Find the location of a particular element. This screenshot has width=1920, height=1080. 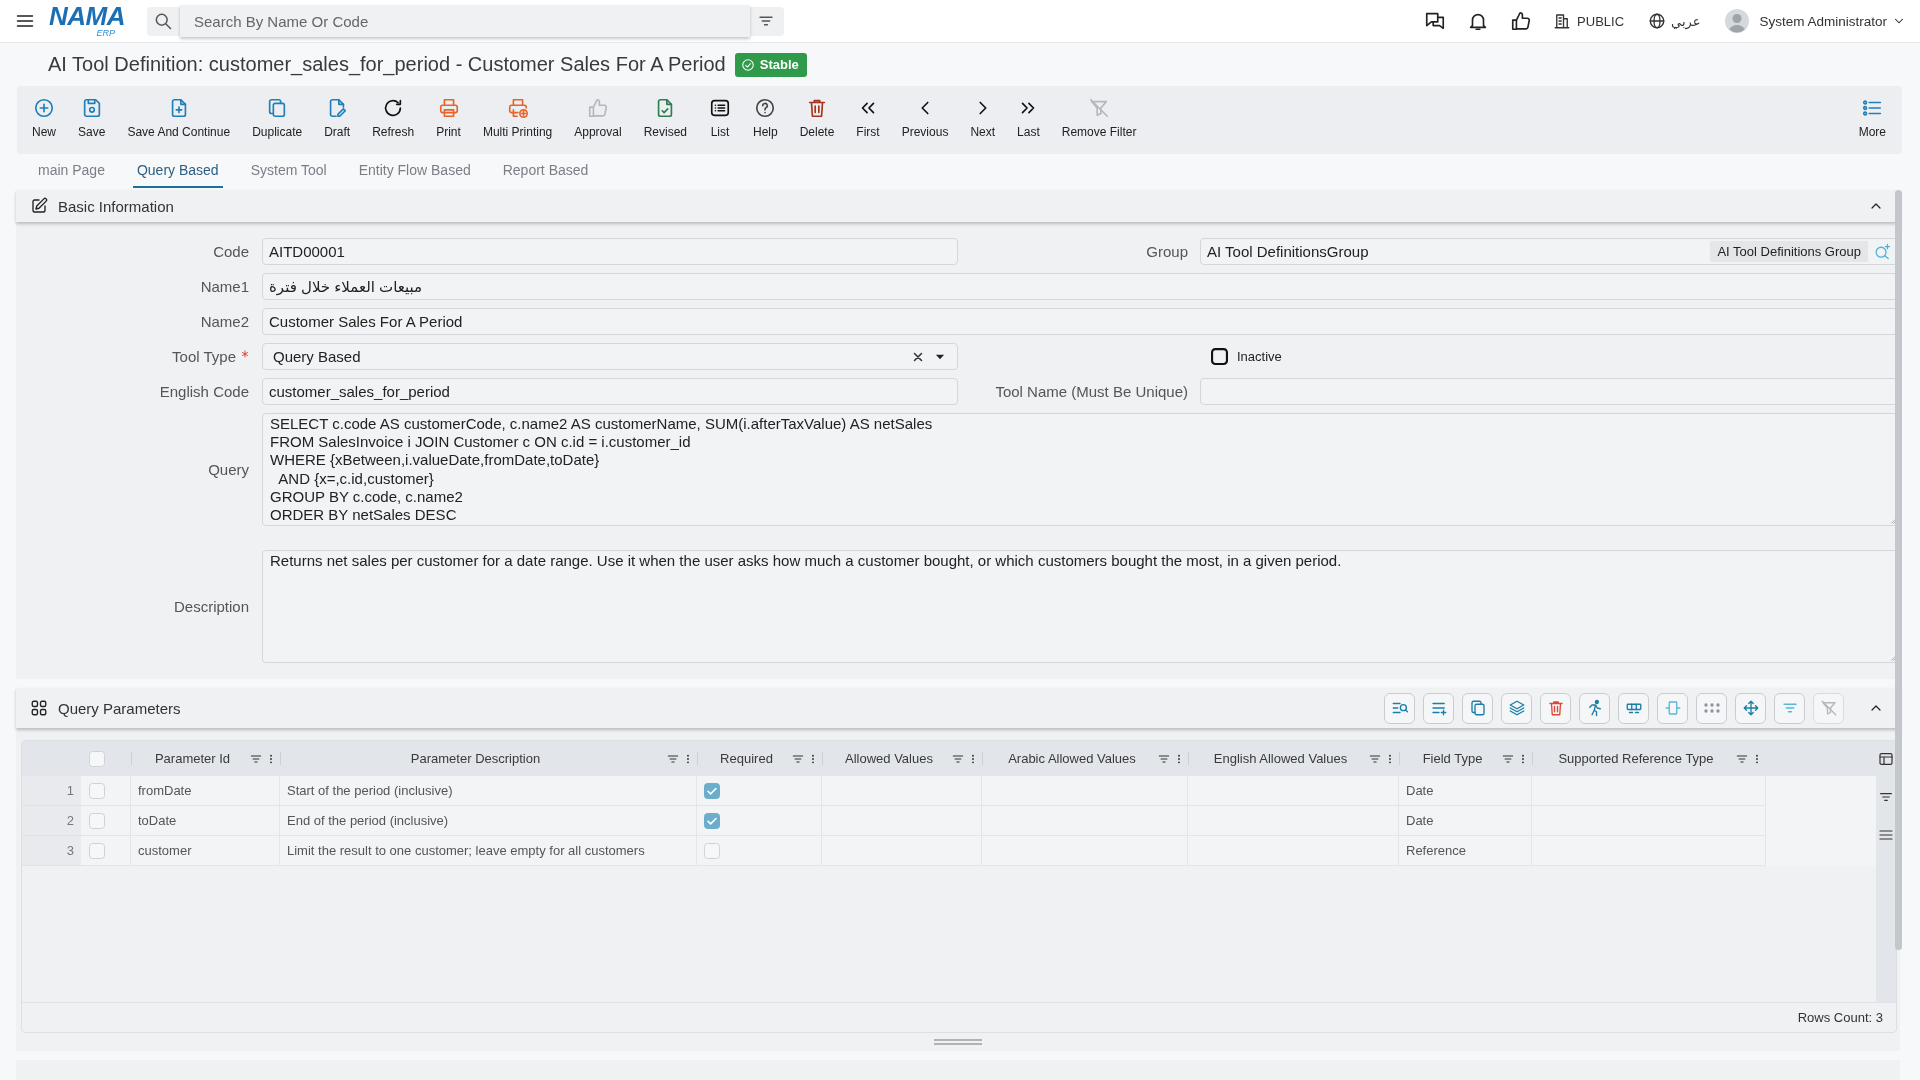

previous-button: Previous is located at coordinates (925, 120).